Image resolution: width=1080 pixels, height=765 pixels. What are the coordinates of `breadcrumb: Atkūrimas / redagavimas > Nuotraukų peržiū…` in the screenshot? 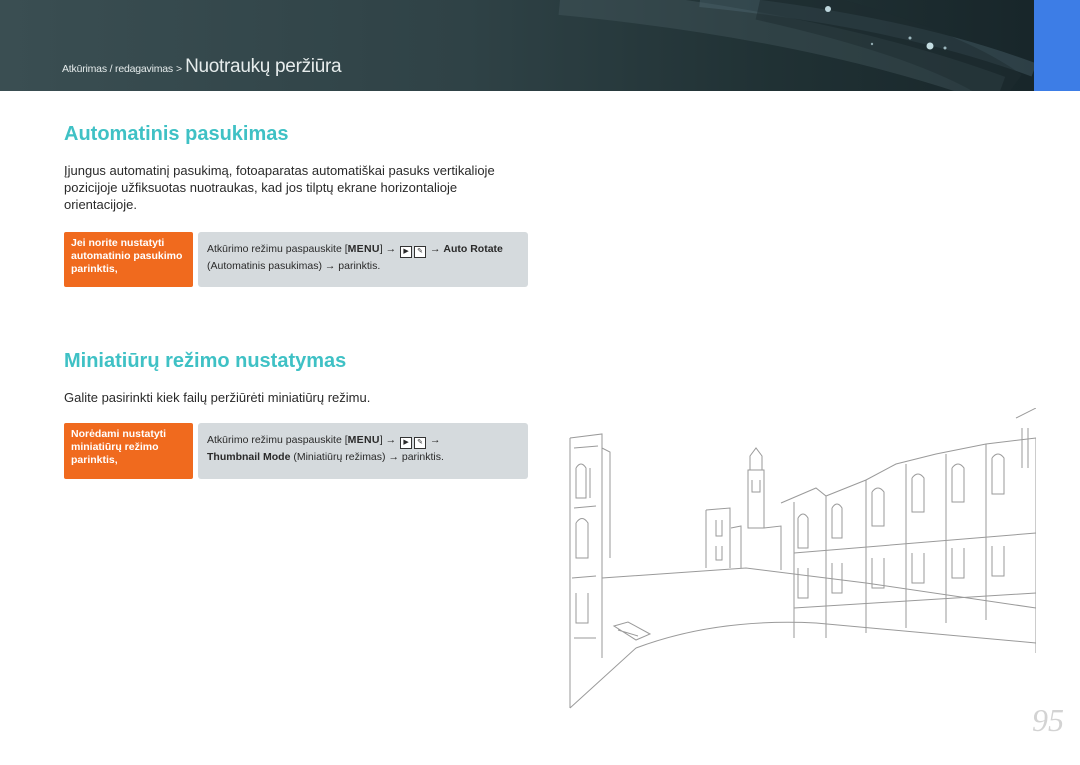 It's located at (202, 67).